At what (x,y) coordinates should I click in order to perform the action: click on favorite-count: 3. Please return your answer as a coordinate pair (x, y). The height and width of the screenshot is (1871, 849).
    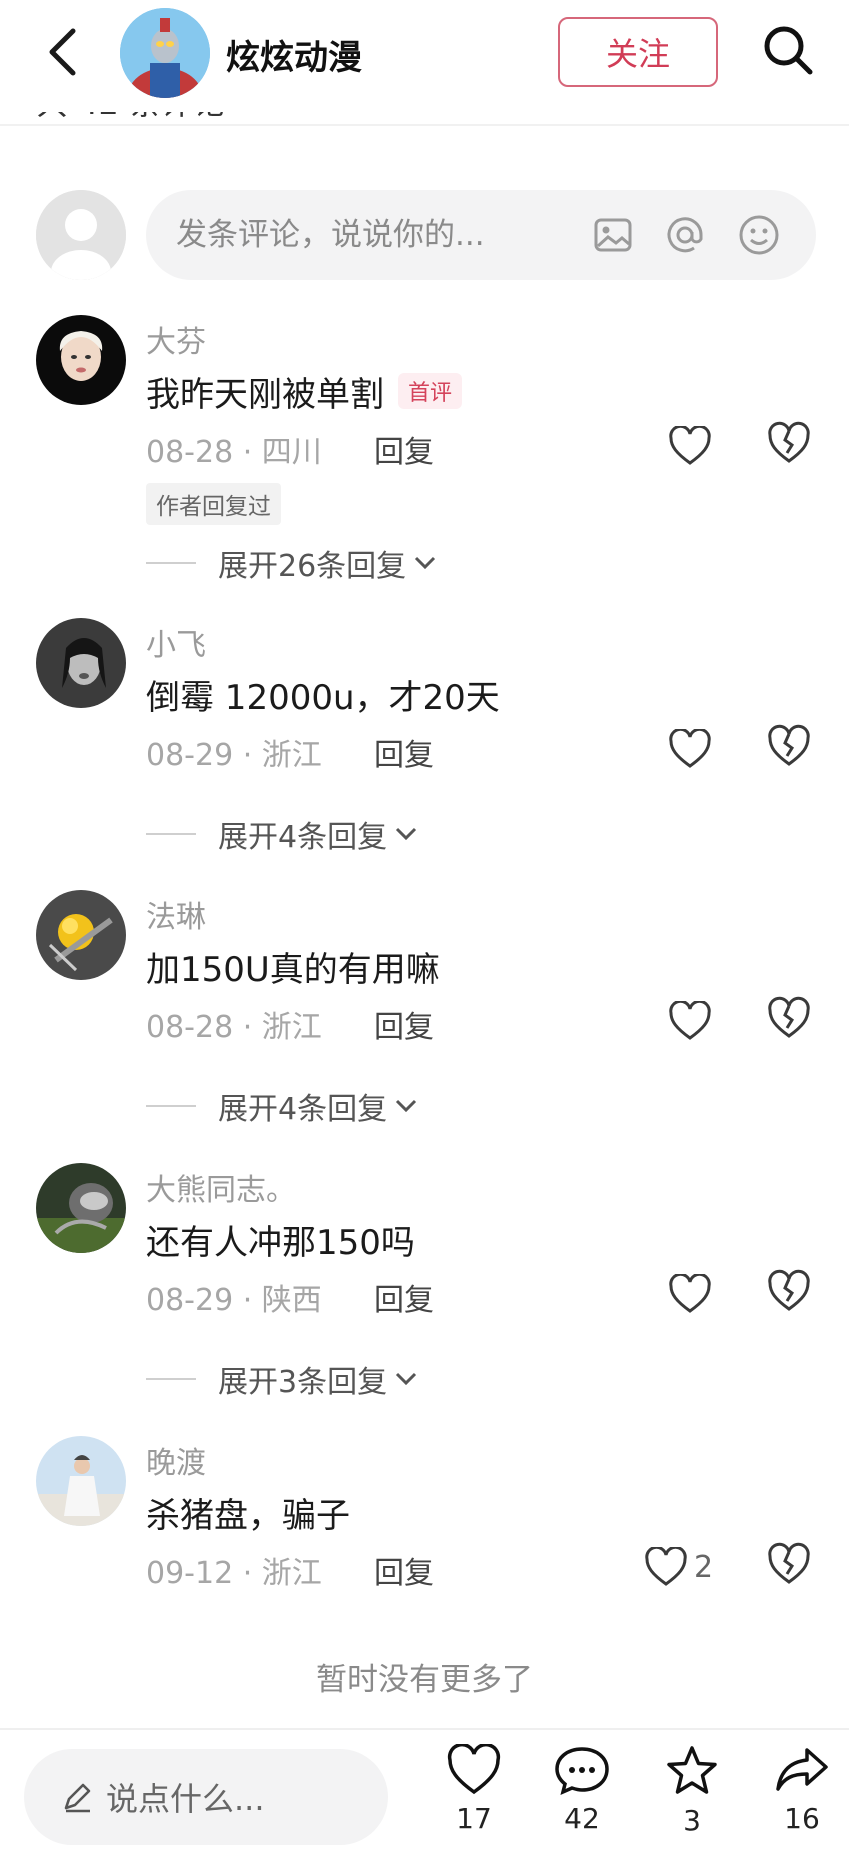
    Looking at the image, I should click on (692, 1820).